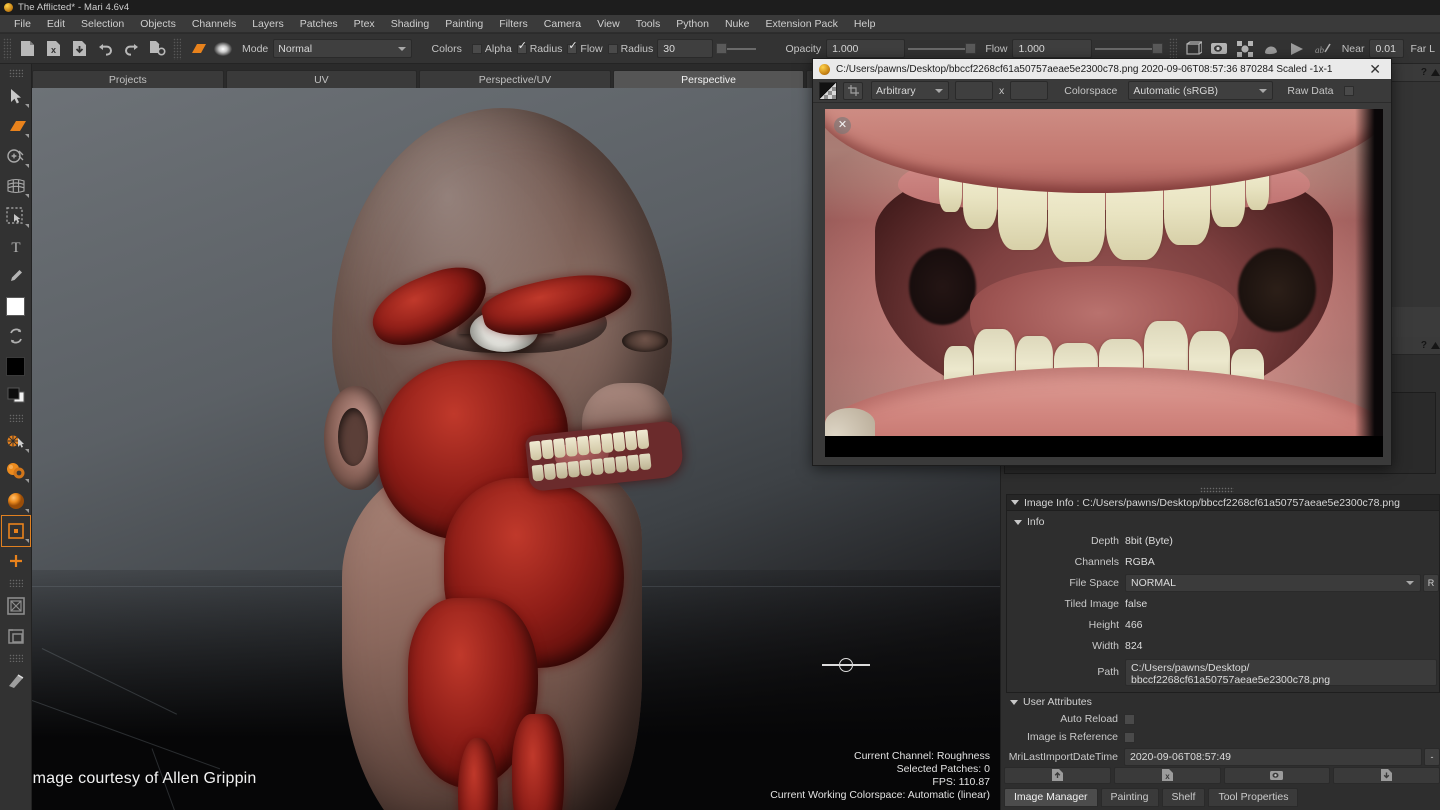 The width and height of the screenshot is (1440, 810). What do you see at coordinates (128, 79) in the screenshot?
I see `viewport-tab-projects: Projects` at bounding box center [128, 79].